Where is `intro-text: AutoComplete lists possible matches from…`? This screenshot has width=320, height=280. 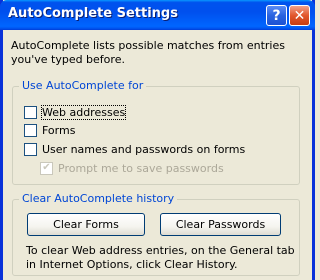
intro-text: AutoComplete lists possible matches from… is located at coordinates (148, 52).